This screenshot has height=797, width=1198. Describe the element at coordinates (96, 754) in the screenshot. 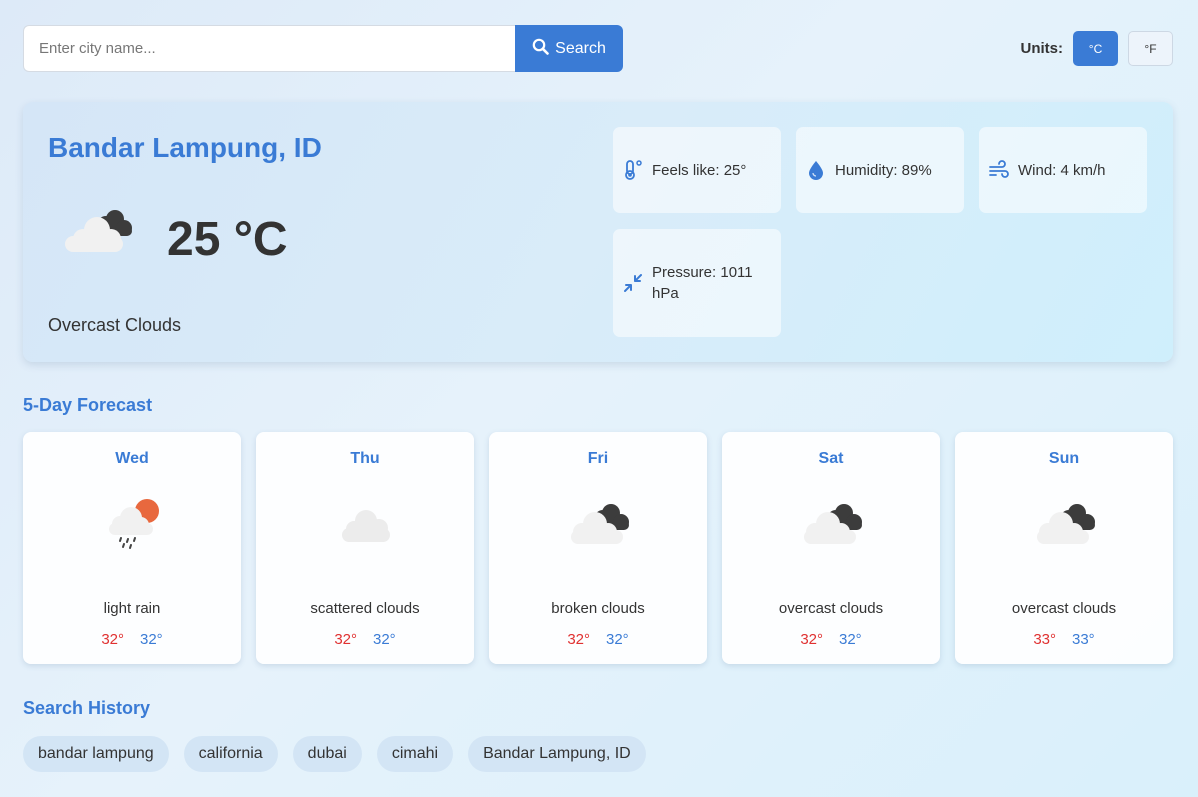

I see `history-chip: bandar lampung` at that location.